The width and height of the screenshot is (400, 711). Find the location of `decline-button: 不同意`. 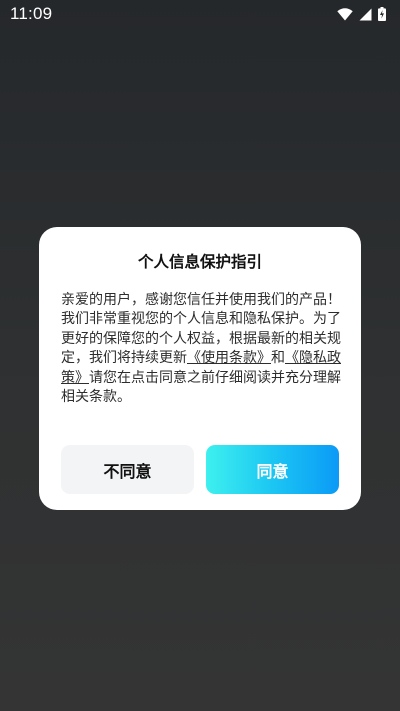

decline-button: 不同意 is located at coordinates (127, 469).